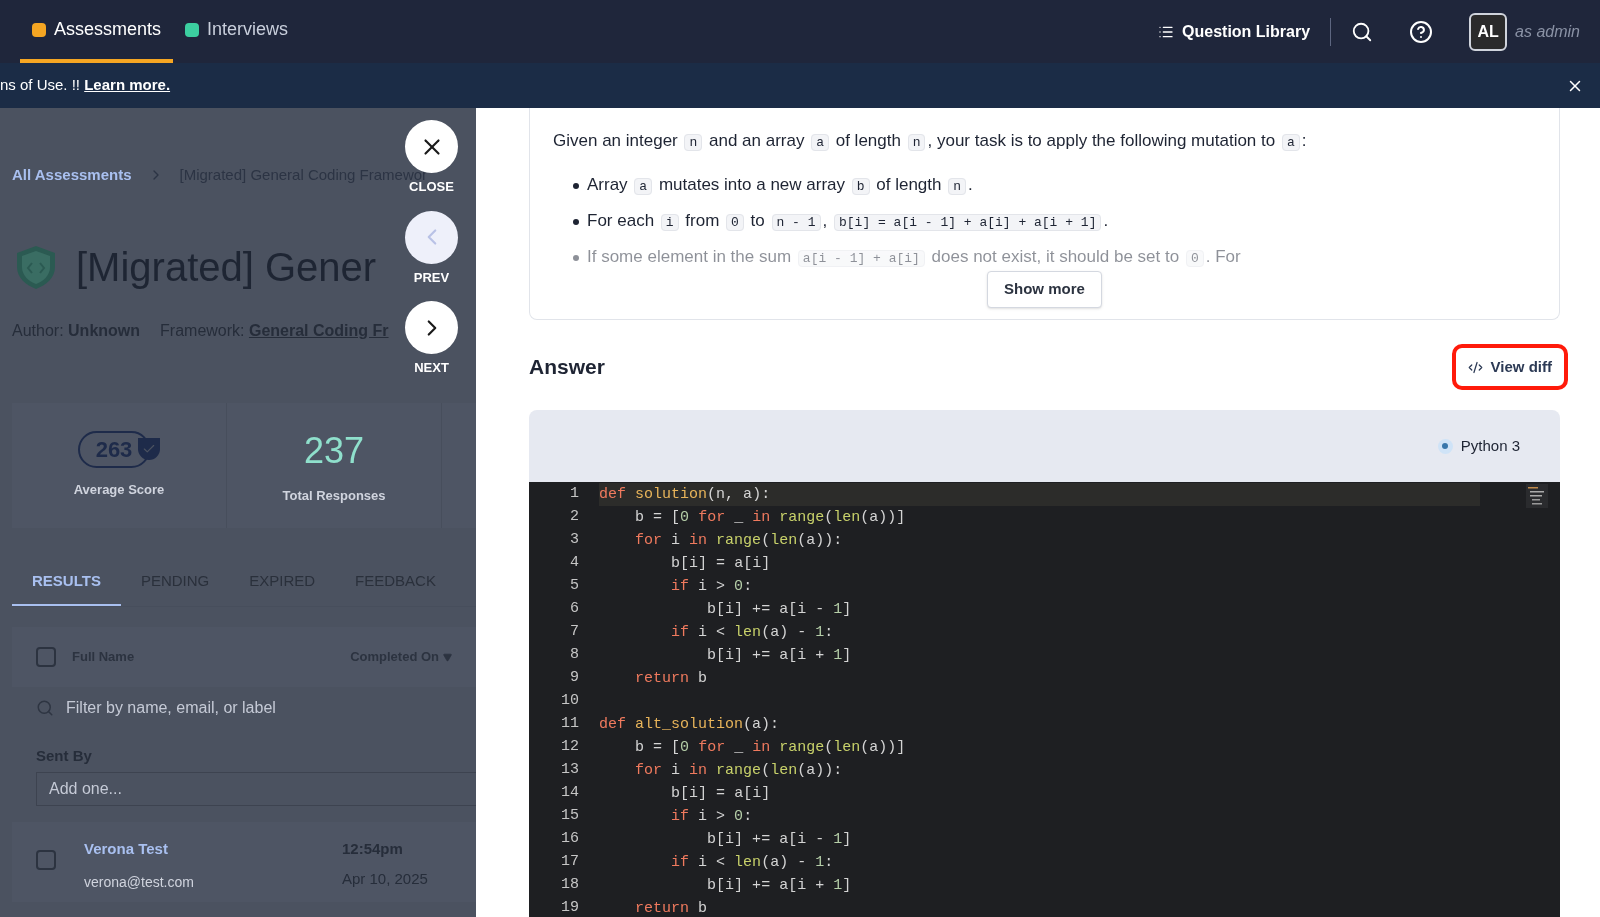 The height and width of the screenshot is (917, 1600). Describe the element at coordinates (569, 770) in the screenshot. I see `line-number: 13` at that location.